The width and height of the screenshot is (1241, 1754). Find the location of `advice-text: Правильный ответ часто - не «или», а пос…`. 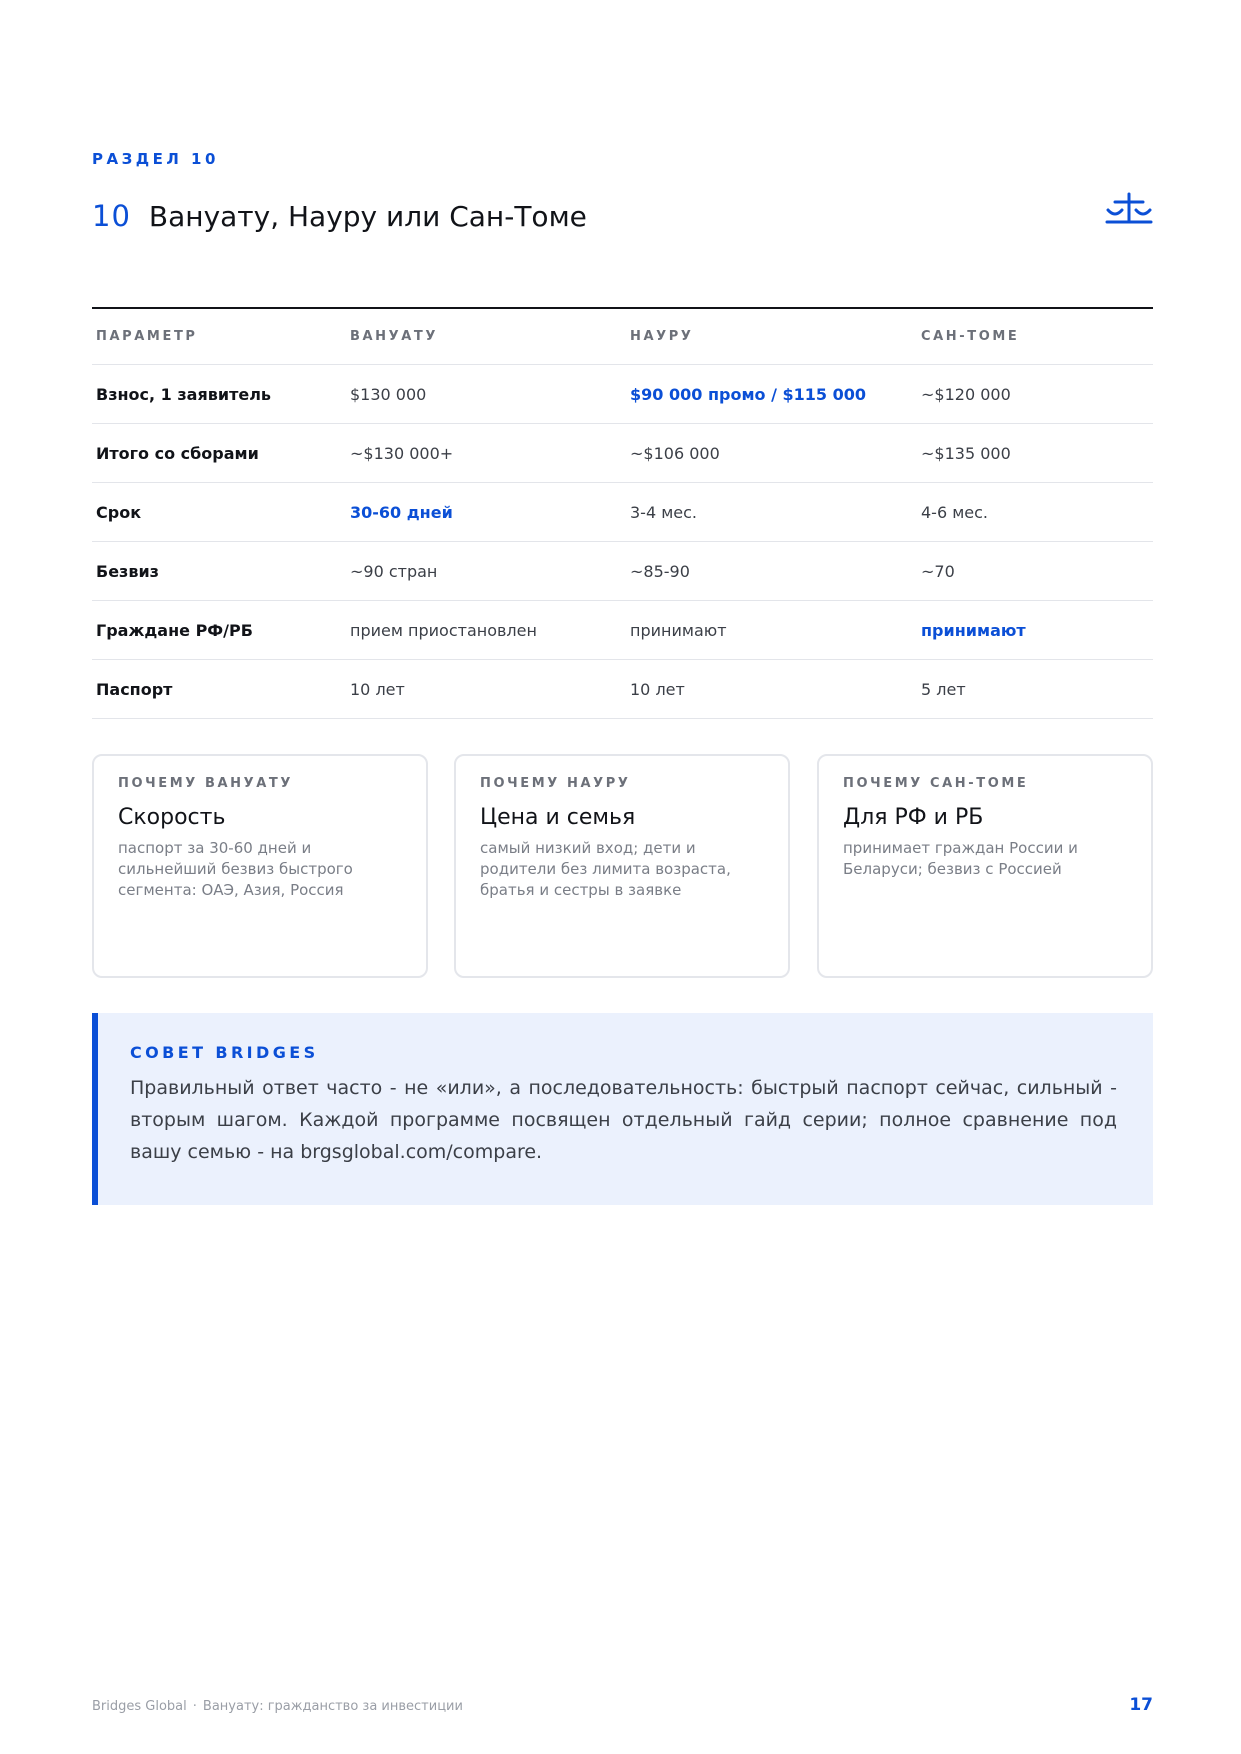

advice-text: Правильный ответ часто - не «или», а пос… is located at coordinates (623, 1120).